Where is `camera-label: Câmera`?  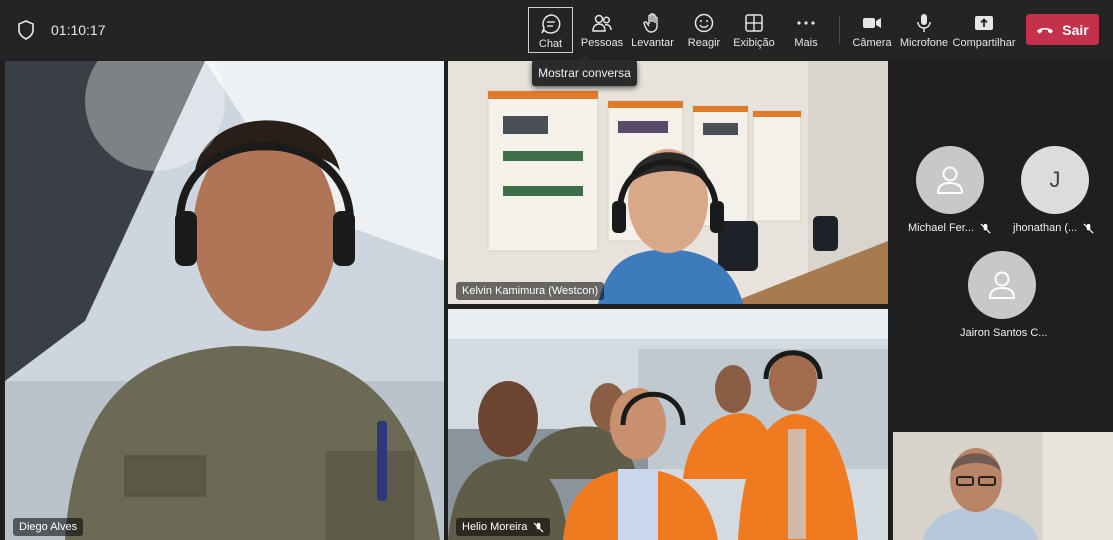 camera-label: Câmera is located at coordinates (872, 43).